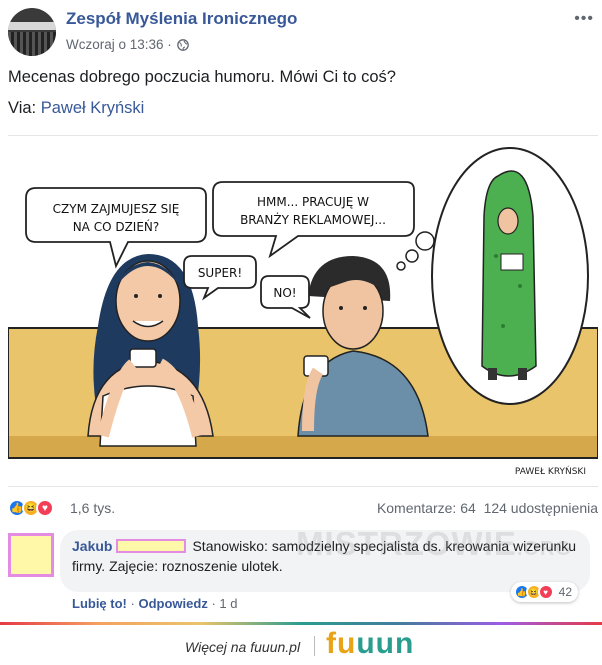  I want to click on comment-reaction-count: 42, so click(565, 592).